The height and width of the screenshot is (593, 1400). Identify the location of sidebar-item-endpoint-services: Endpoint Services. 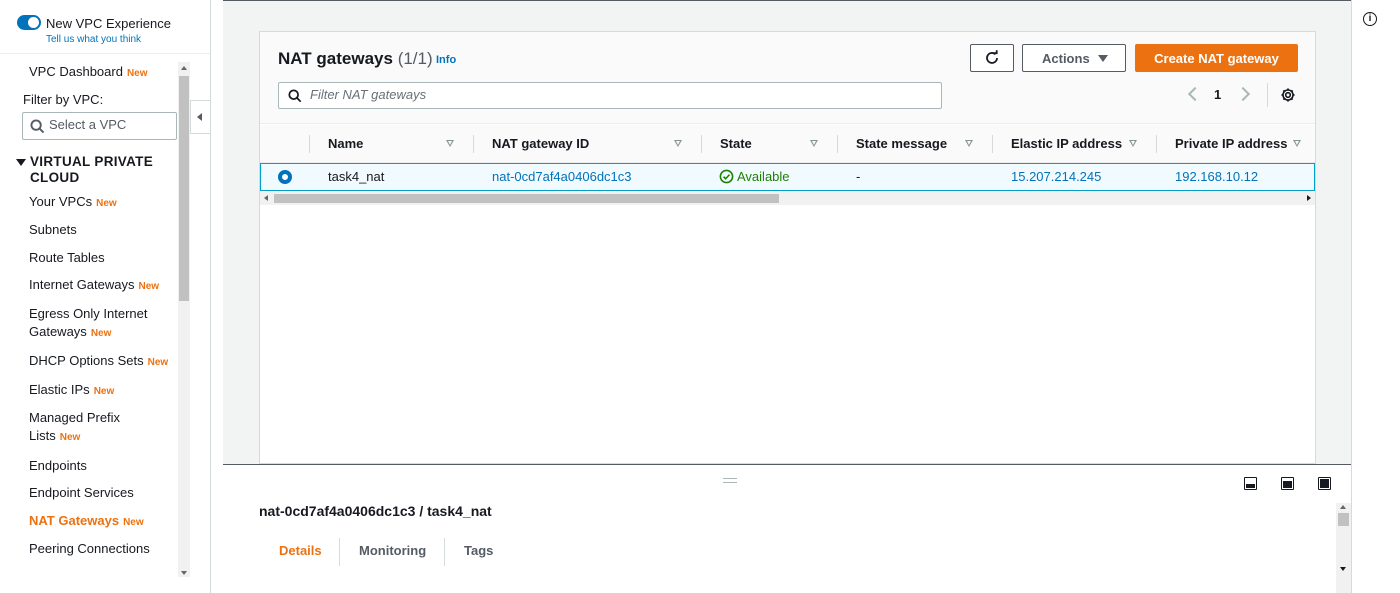
(81, 493).